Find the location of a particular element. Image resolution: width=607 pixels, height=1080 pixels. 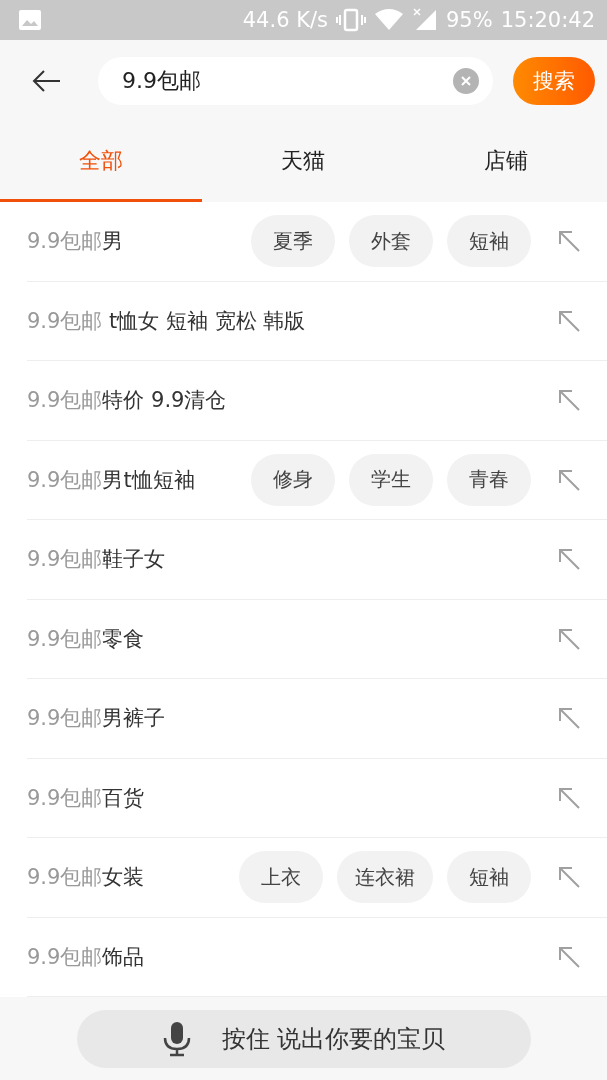

back-icon is located at coordinates (47, 81).